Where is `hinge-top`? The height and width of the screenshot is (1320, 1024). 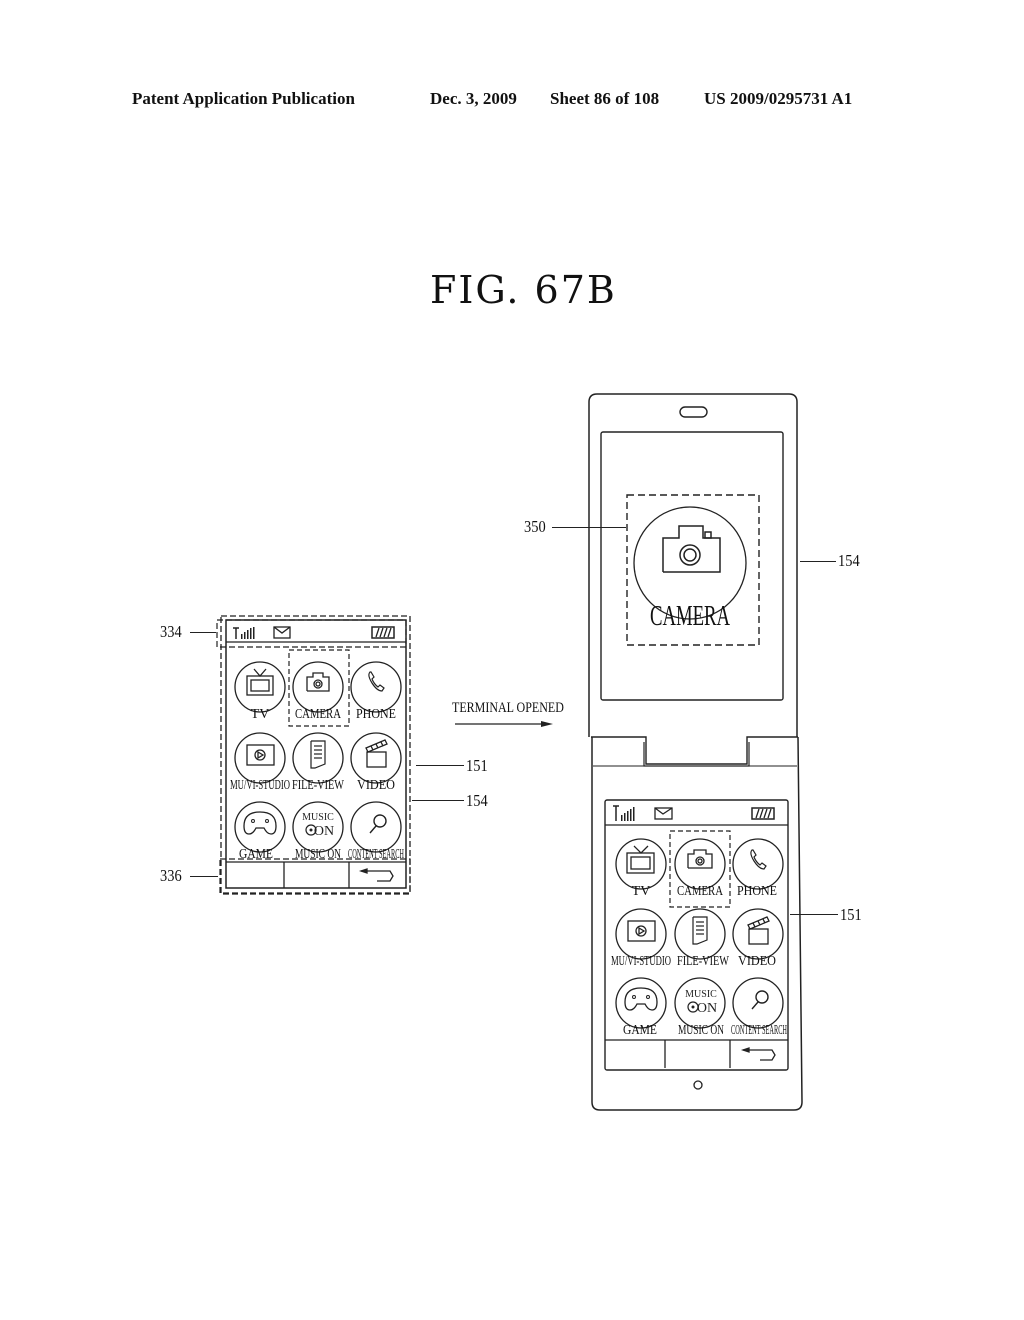 hinge-top is located at coordinates (694, 750).